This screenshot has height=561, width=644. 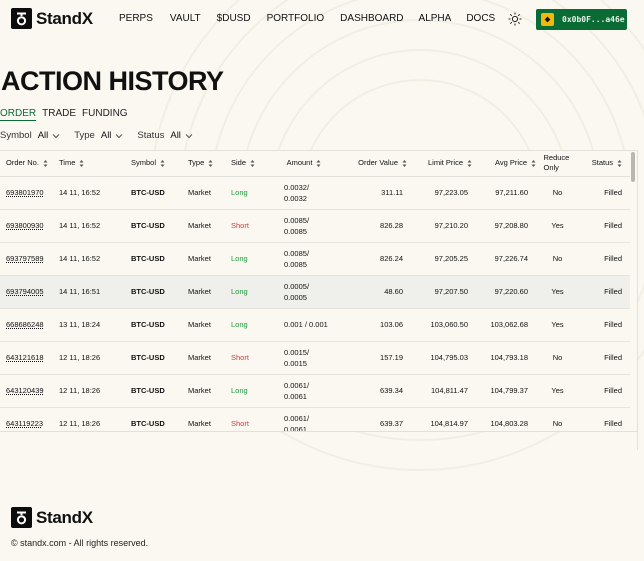 I want to click on table-scrollbar, so click(x=633, y=167).